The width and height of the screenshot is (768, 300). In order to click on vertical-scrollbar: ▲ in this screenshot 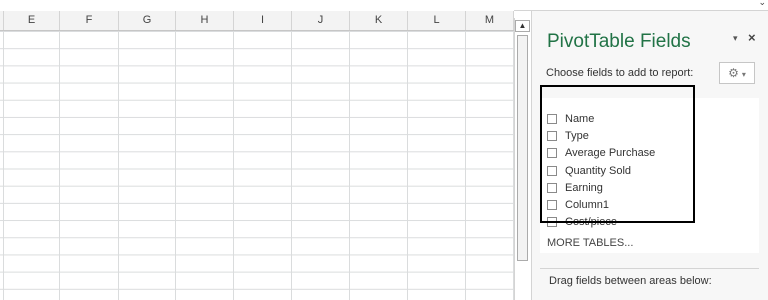, I will do `click(522, 159)`.